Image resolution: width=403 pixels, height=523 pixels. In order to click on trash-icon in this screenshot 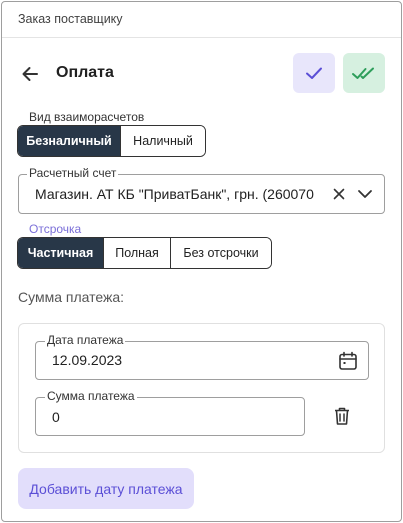, I will do `click(342, 416)`.